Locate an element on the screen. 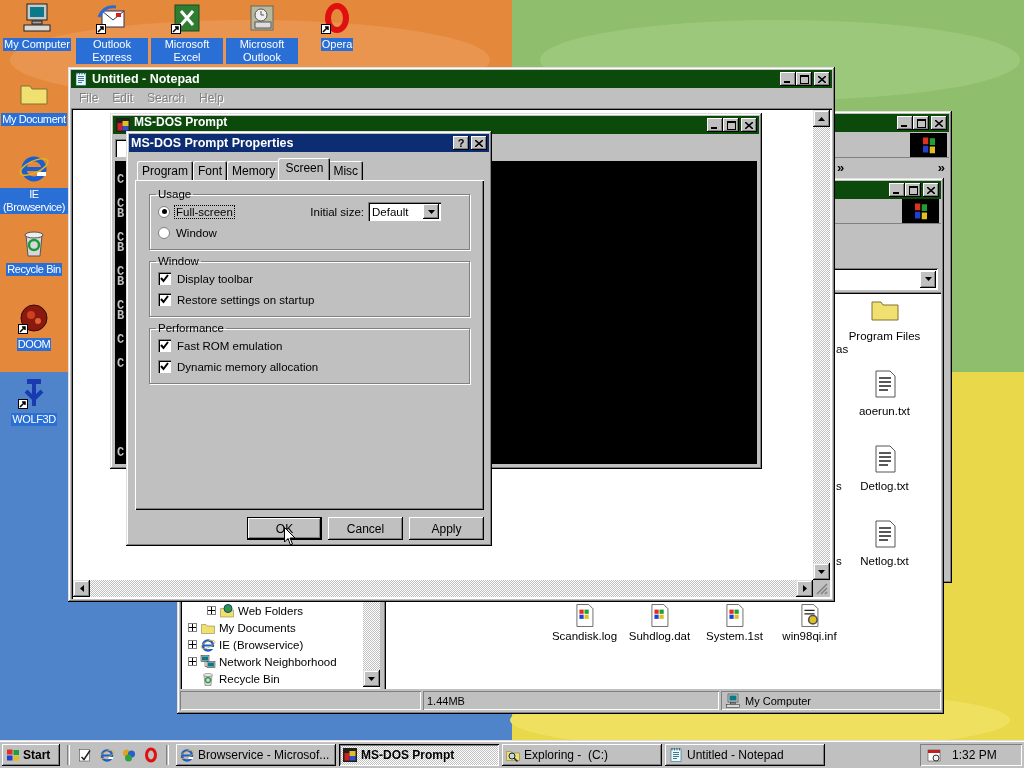  icon-label: Microsoft Outlook is located at coordinates (262, 51).